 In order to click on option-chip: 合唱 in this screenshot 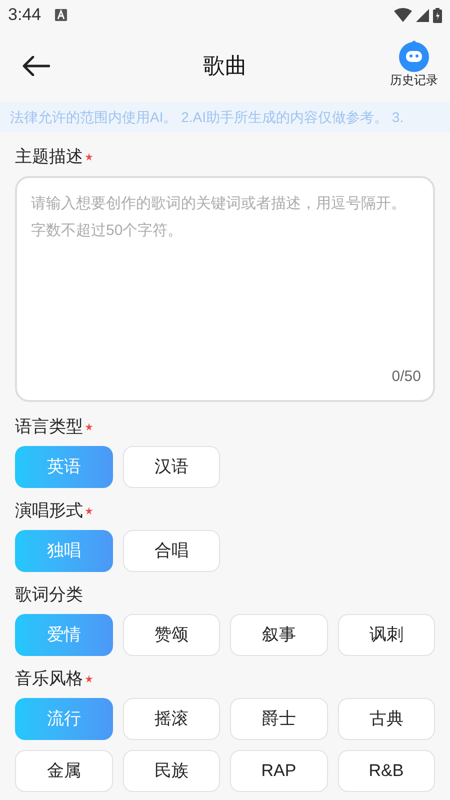, I will do `click(171, 551)`.